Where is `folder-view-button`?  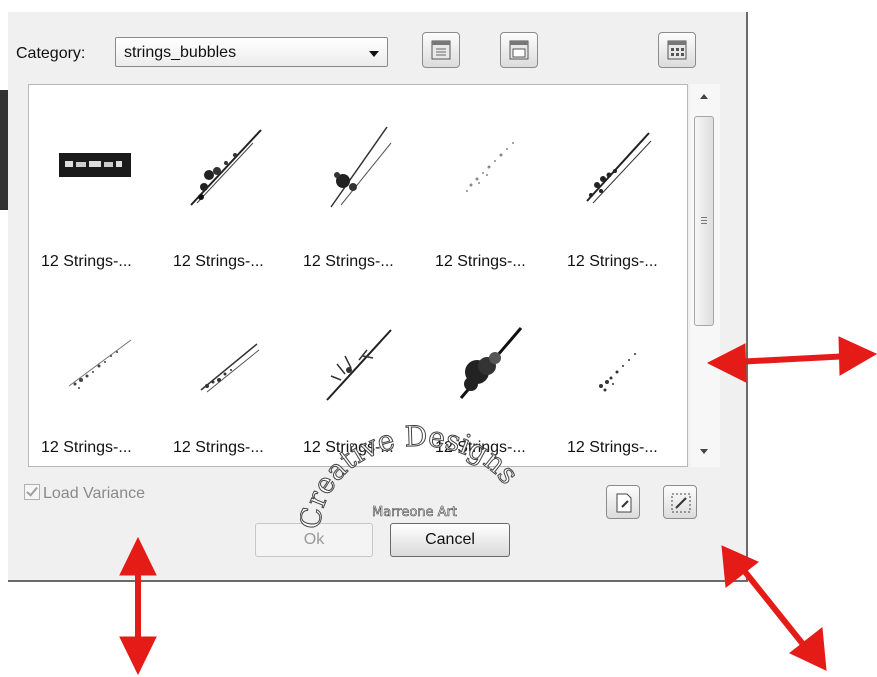 folder-view-button is located at coordinates (519, 50).